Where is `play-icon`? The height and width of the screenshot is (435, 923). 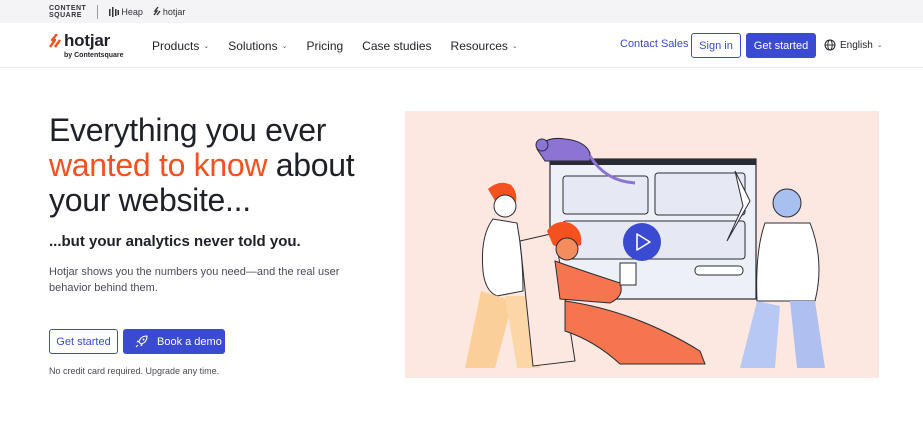 play-icon is located at coordinates (642, 242).